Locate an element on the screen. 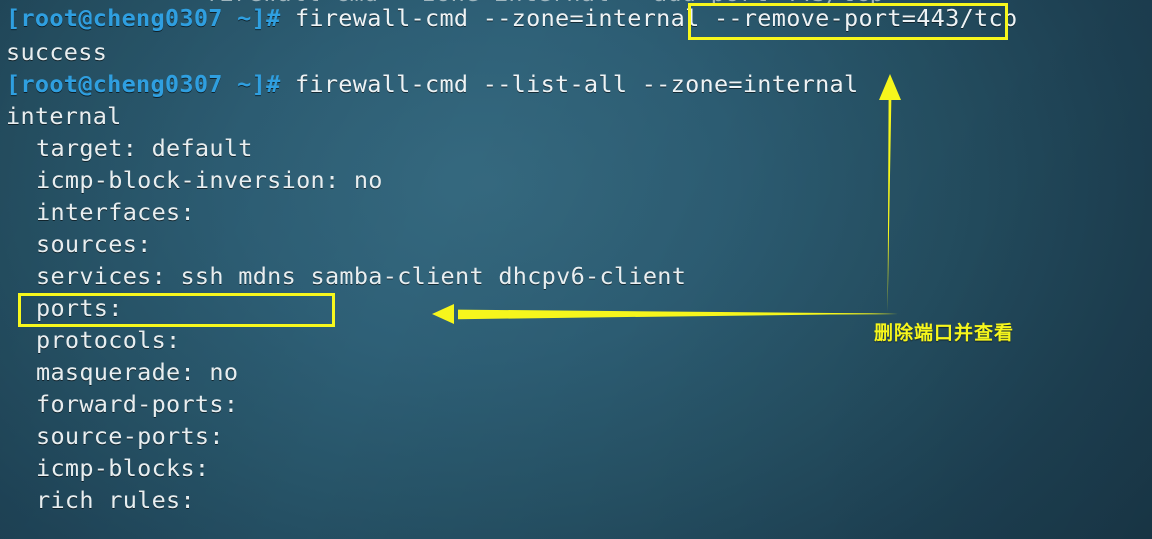  zone-prop-target: target: default is located at coordinates (144, 148).